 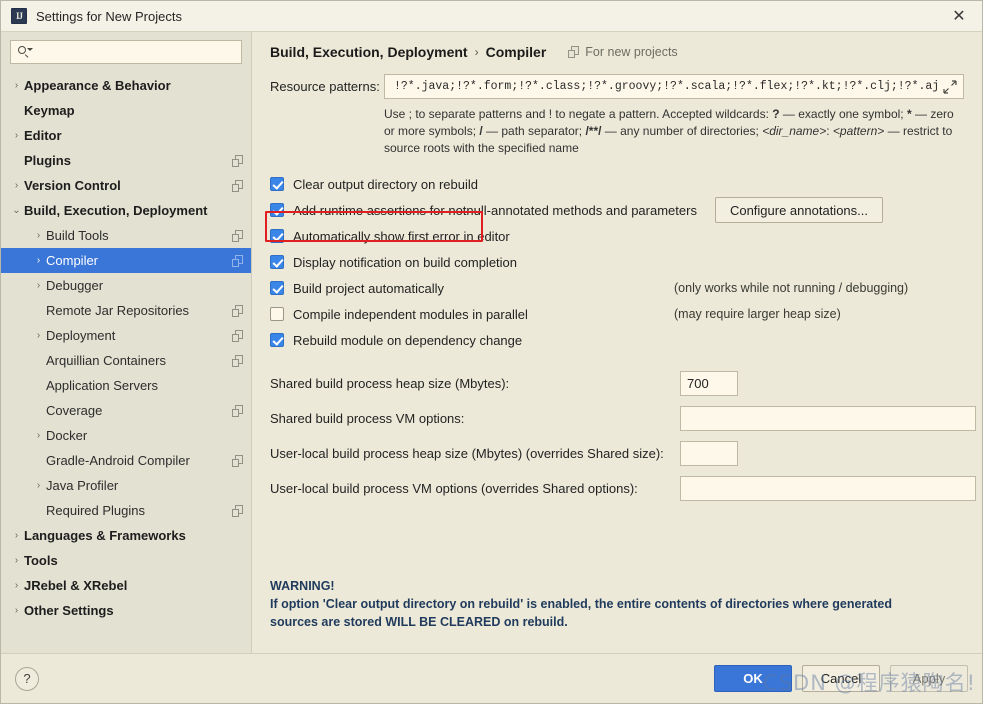 I want to click on sidebar-item-languages-frameworks: › Languages & Frameworks, so click(x=126, y=535).